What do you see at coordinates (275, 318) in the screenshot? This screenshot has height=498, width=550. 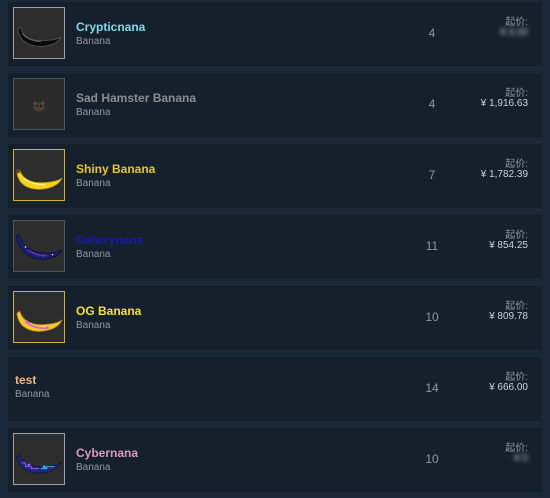 I see `market-listing-row-og-banana: OG Banana Banana 10 起价: ¥ 809.78` at bounding box center [275, 318].